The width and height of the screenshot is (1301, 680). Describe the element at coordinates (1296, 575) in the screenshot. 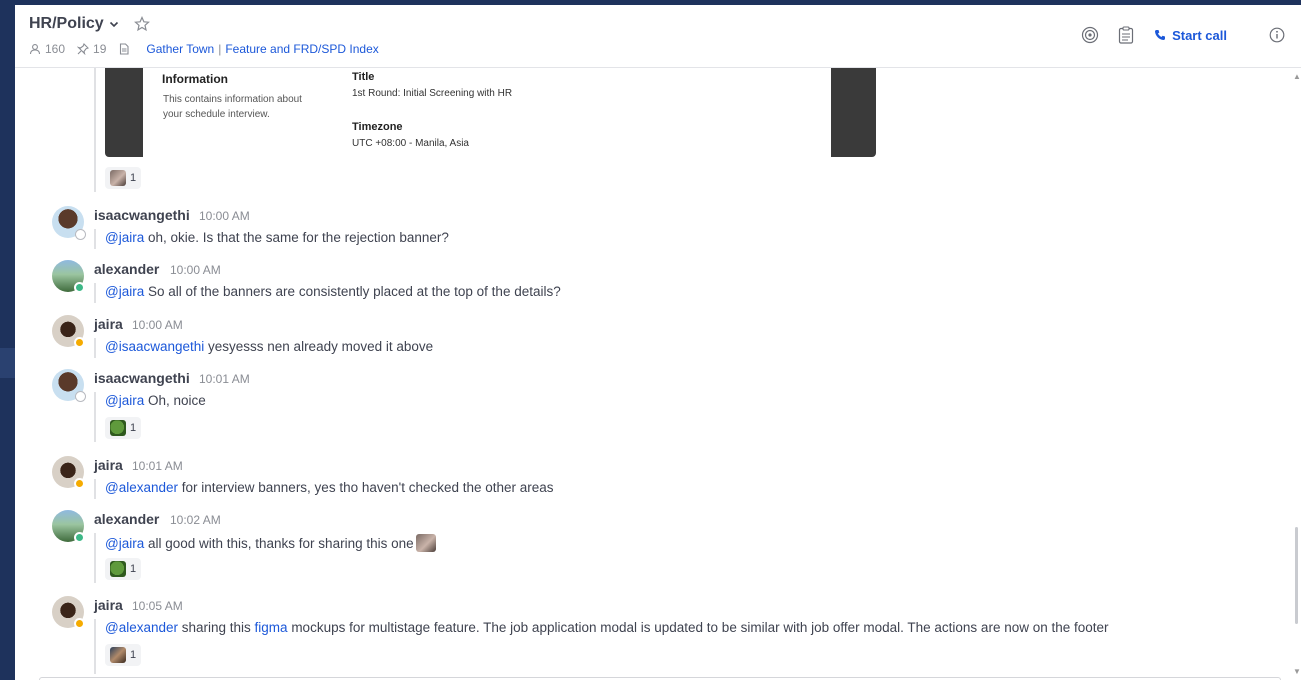

I see `scroll-thumb` at that location.